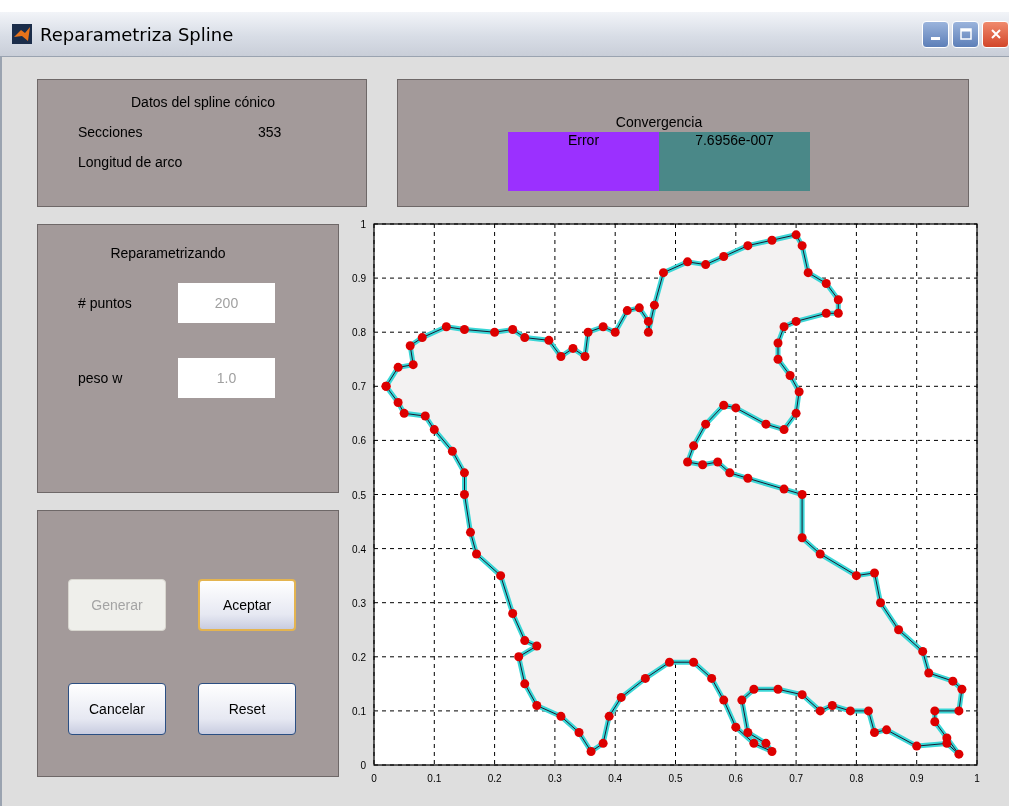  Describe the element at coordinates (359, 657) in the screenshot. I see `tick-label: 0.2` at that location.